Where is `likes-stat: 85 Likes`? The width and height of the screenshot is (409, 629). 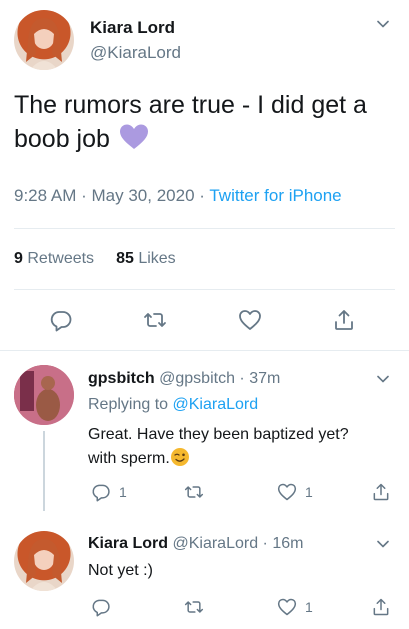
likes-stat: 85 Likes is located at coordinates (146, 258).